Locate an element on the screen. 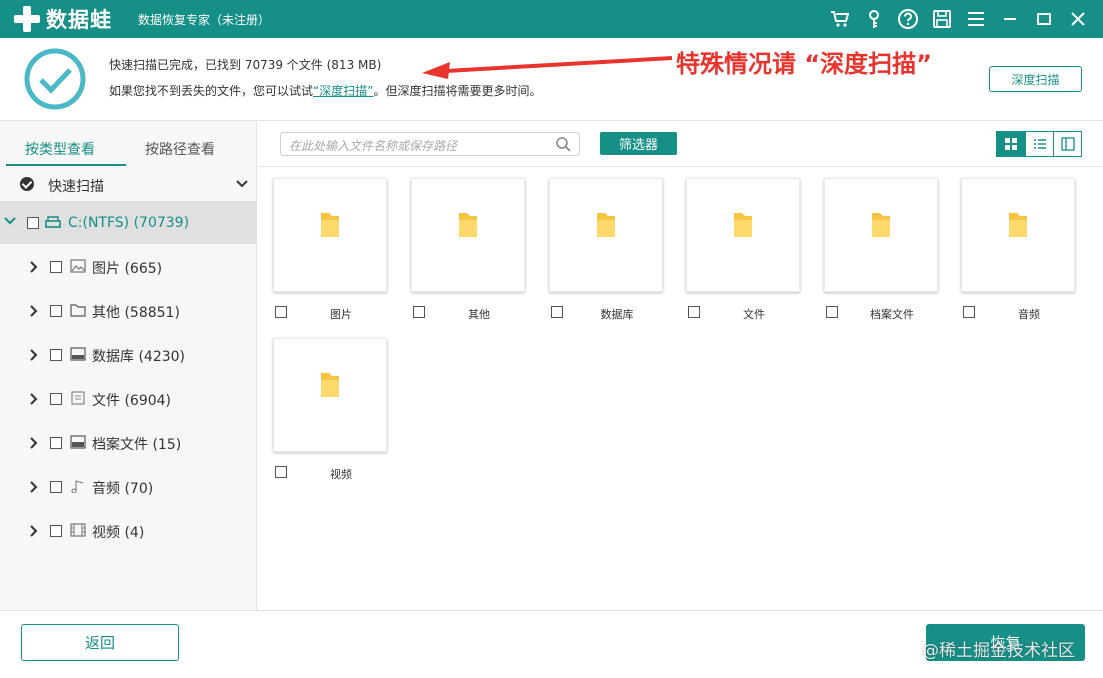 Image resolution: width=1103 pixels, height=678 pixels. drive-node: C:(NTFS) (70739) is located at coordinates (128, 222).